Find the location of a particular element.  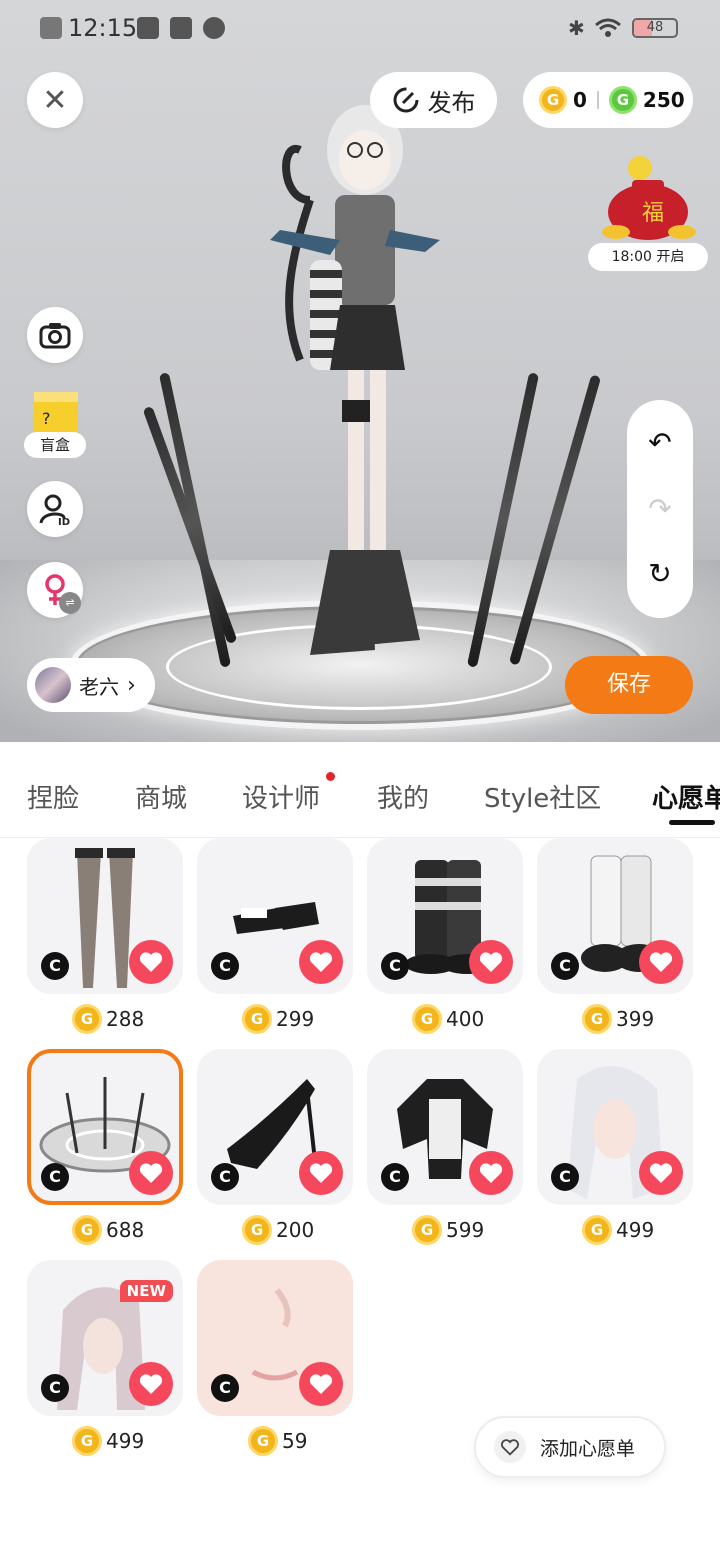

publish-button: 发布 is located at coordinates (433, 100).